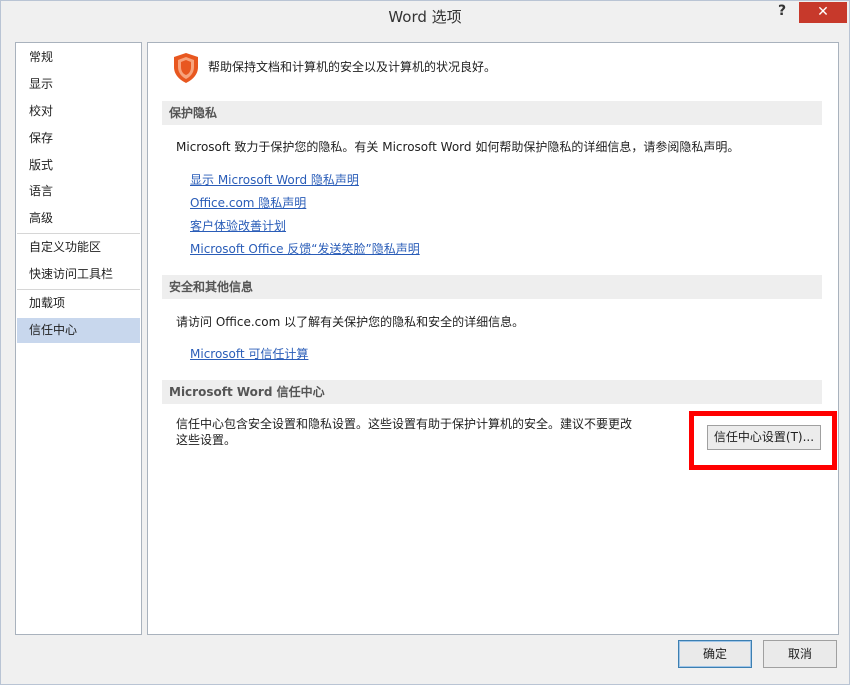 The height and width of the screenshot is (685, 850). I want to click on close-button: ✕, so click(823, 12).